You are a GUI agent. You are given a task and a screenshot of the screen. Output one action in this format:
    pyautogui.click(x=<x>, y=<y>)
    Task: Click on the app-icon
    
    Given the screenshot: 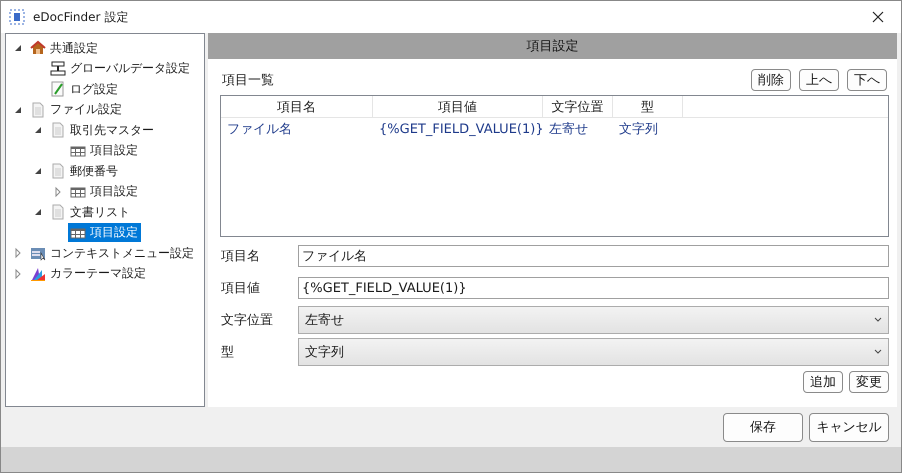 What is the action you would take?
    pyautogui.click(x=17, y=17)
    